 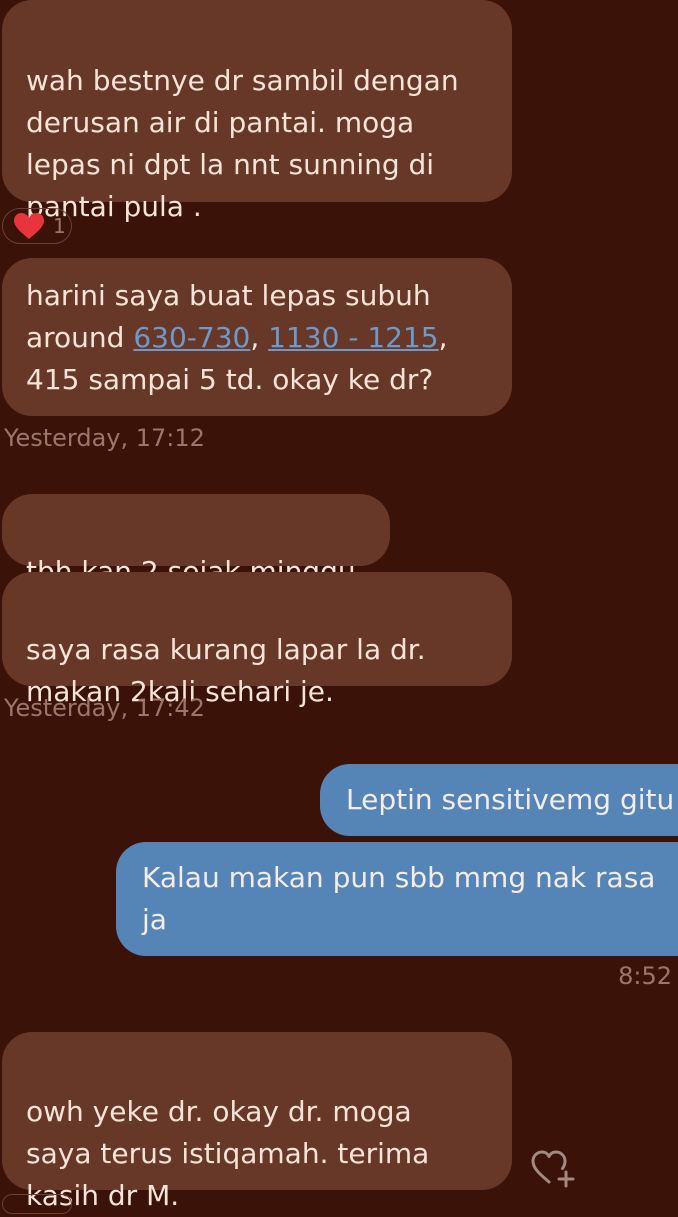 I want to click on message-timestamp: 8:52, so click(x=645, y=976).